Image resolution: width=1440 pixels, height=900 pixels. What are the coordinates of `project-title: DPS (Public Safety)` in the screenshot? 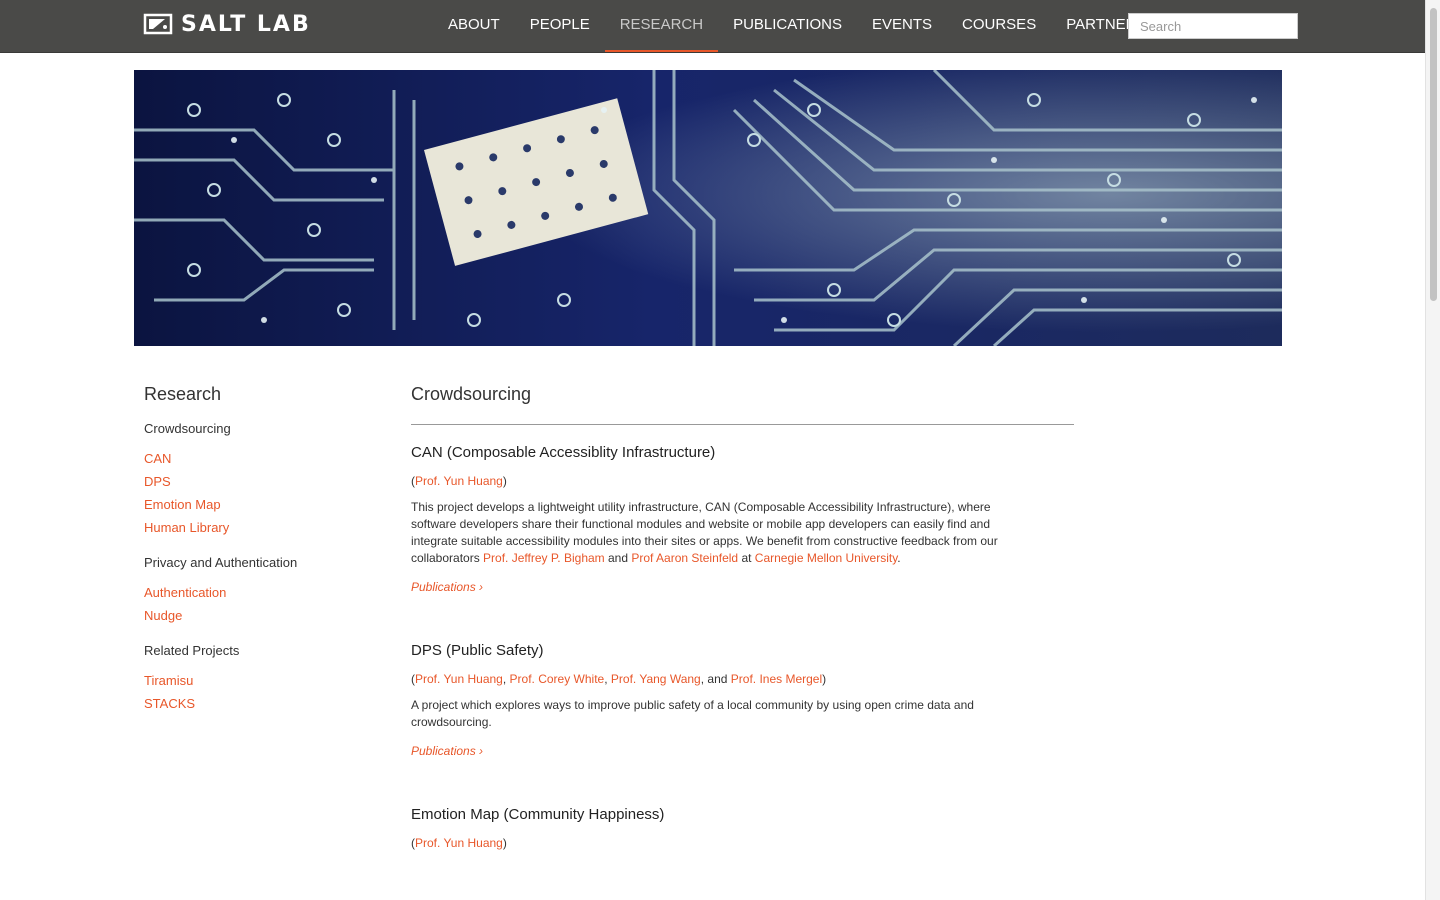 It's located at (477, 650).